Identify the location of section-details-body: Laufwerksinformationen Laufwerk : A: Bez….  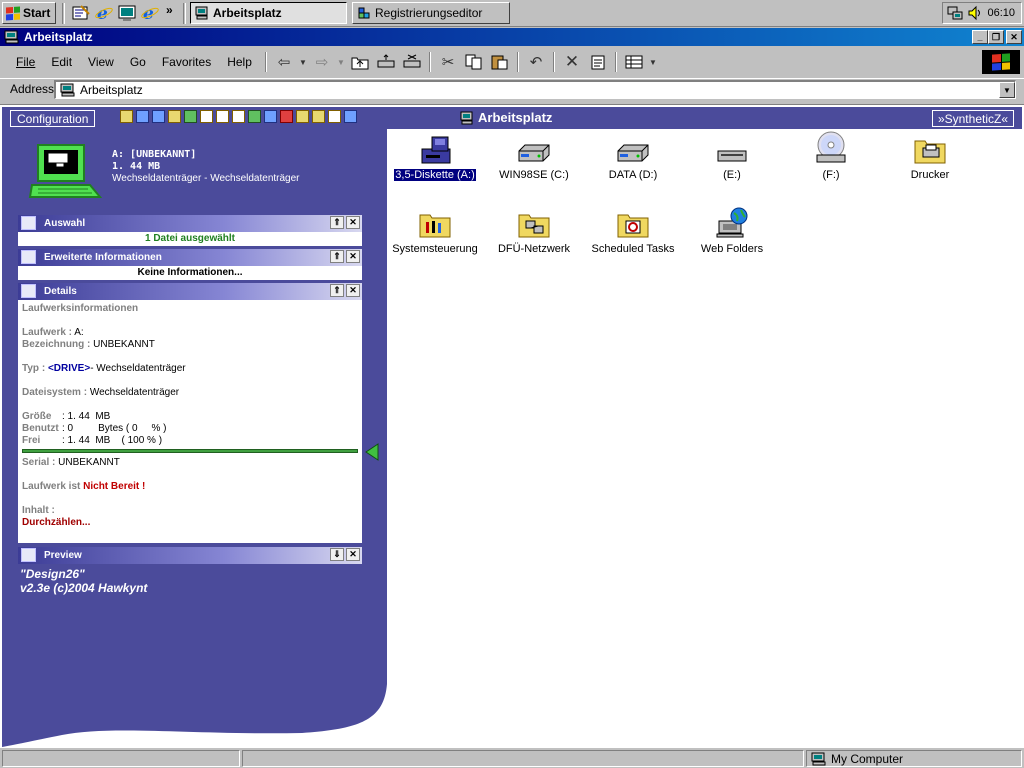
(190, 421).